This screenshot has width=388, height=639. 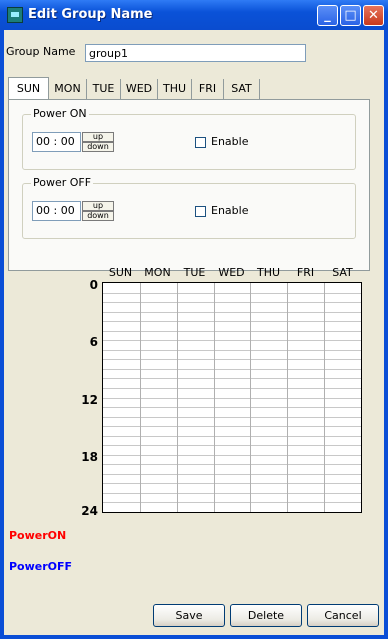 I want to click on power-off-up-button: up, so click(x=98, y=206).